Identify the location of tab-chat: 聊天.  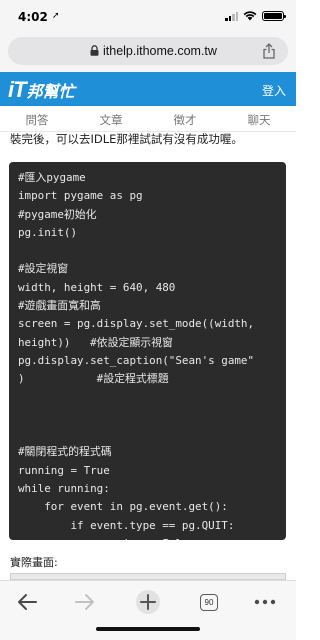
(259, 118).